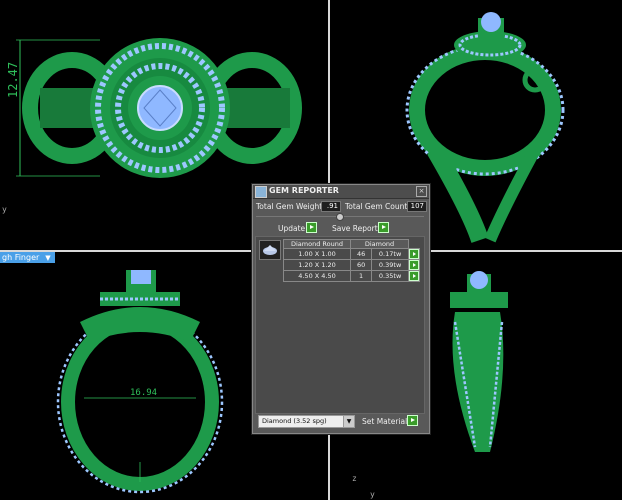 This screenshot has height=500, width=622. What do you see at coordinates (317, 265) in the screenshot?
I see `gem-size-cell: 1.20 X 1.20` at bounding box center [317, 265].